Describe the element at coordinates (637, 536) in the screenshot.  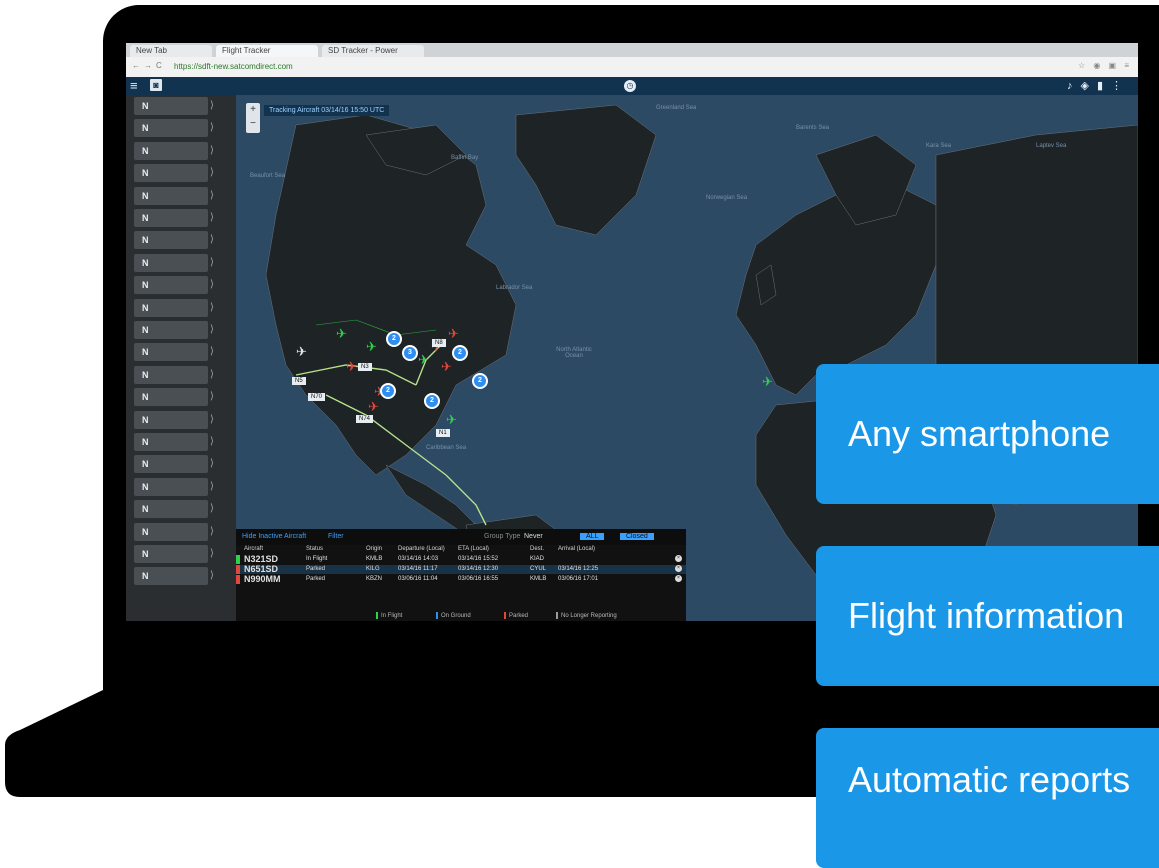
I see `toggle-closed: Closed` at that location.